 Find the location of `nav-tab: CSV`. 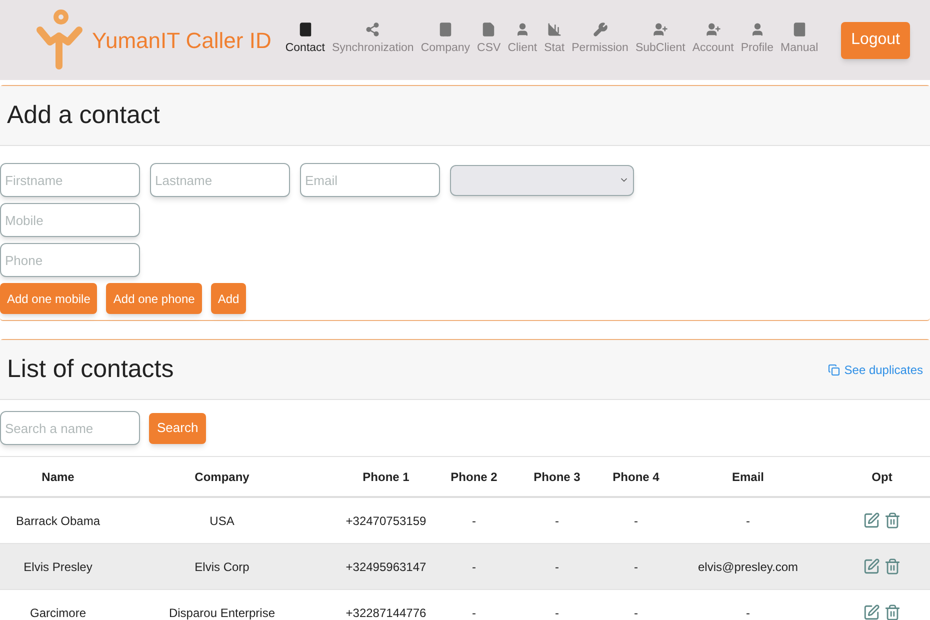

nav-tab: CSV is located at coordinates (489, 40).